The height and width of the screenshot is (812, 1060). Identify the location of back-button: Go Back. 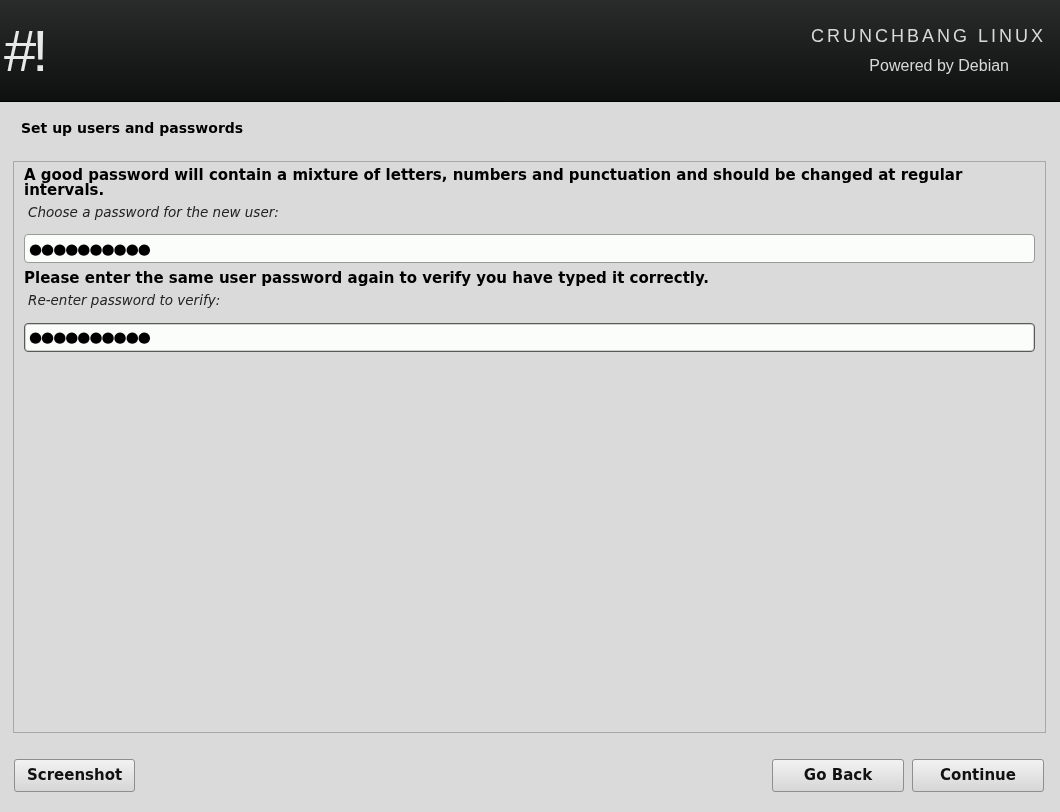
(838, 775).